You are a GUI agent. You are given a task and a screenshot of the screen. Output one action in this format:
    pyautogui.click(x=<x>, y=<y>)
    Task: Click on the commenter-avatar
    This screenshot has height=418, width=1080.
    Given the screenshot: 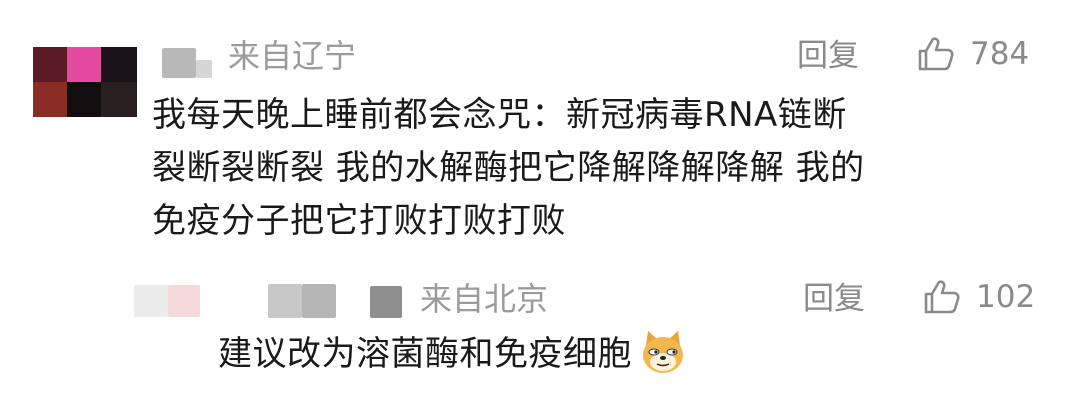 What is the action you would take?
    pyautogui.click(x=85, y=82)
    